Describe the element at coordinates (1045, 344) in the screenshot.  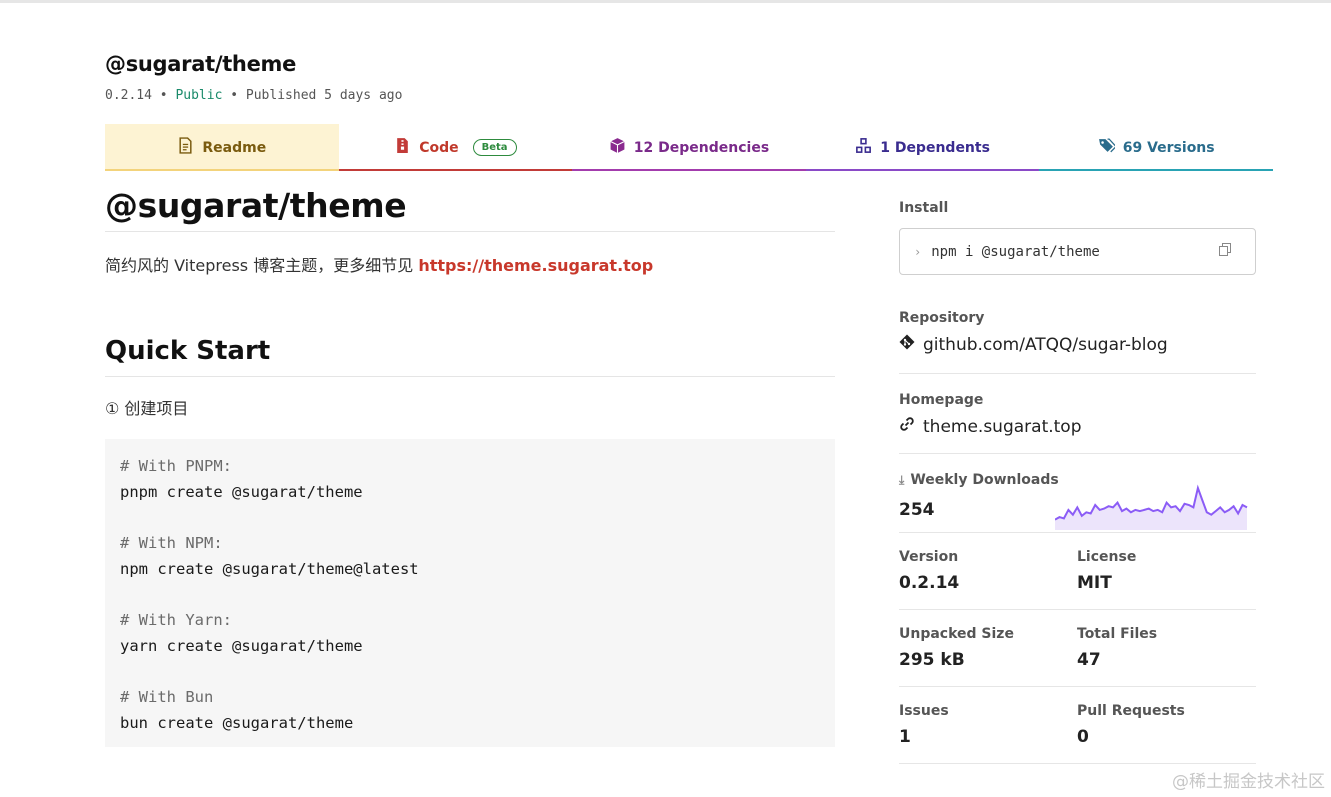
I see `repository-url: github.com/ATQQ/sugar-blog` at that location.